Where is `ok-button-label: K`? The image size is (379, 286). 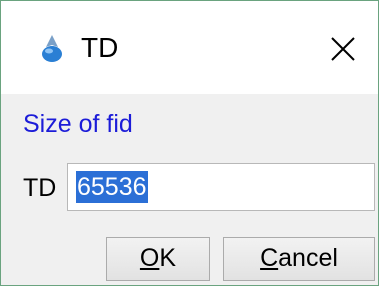 ok-button-label: K is located at coordinates (168, 258).